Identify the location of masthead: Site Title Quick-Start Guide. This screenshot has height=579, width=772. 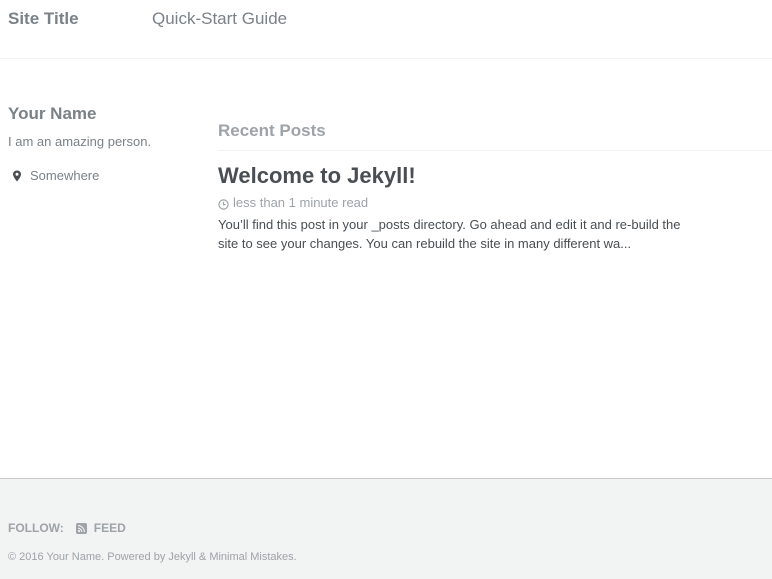
(386, 29).